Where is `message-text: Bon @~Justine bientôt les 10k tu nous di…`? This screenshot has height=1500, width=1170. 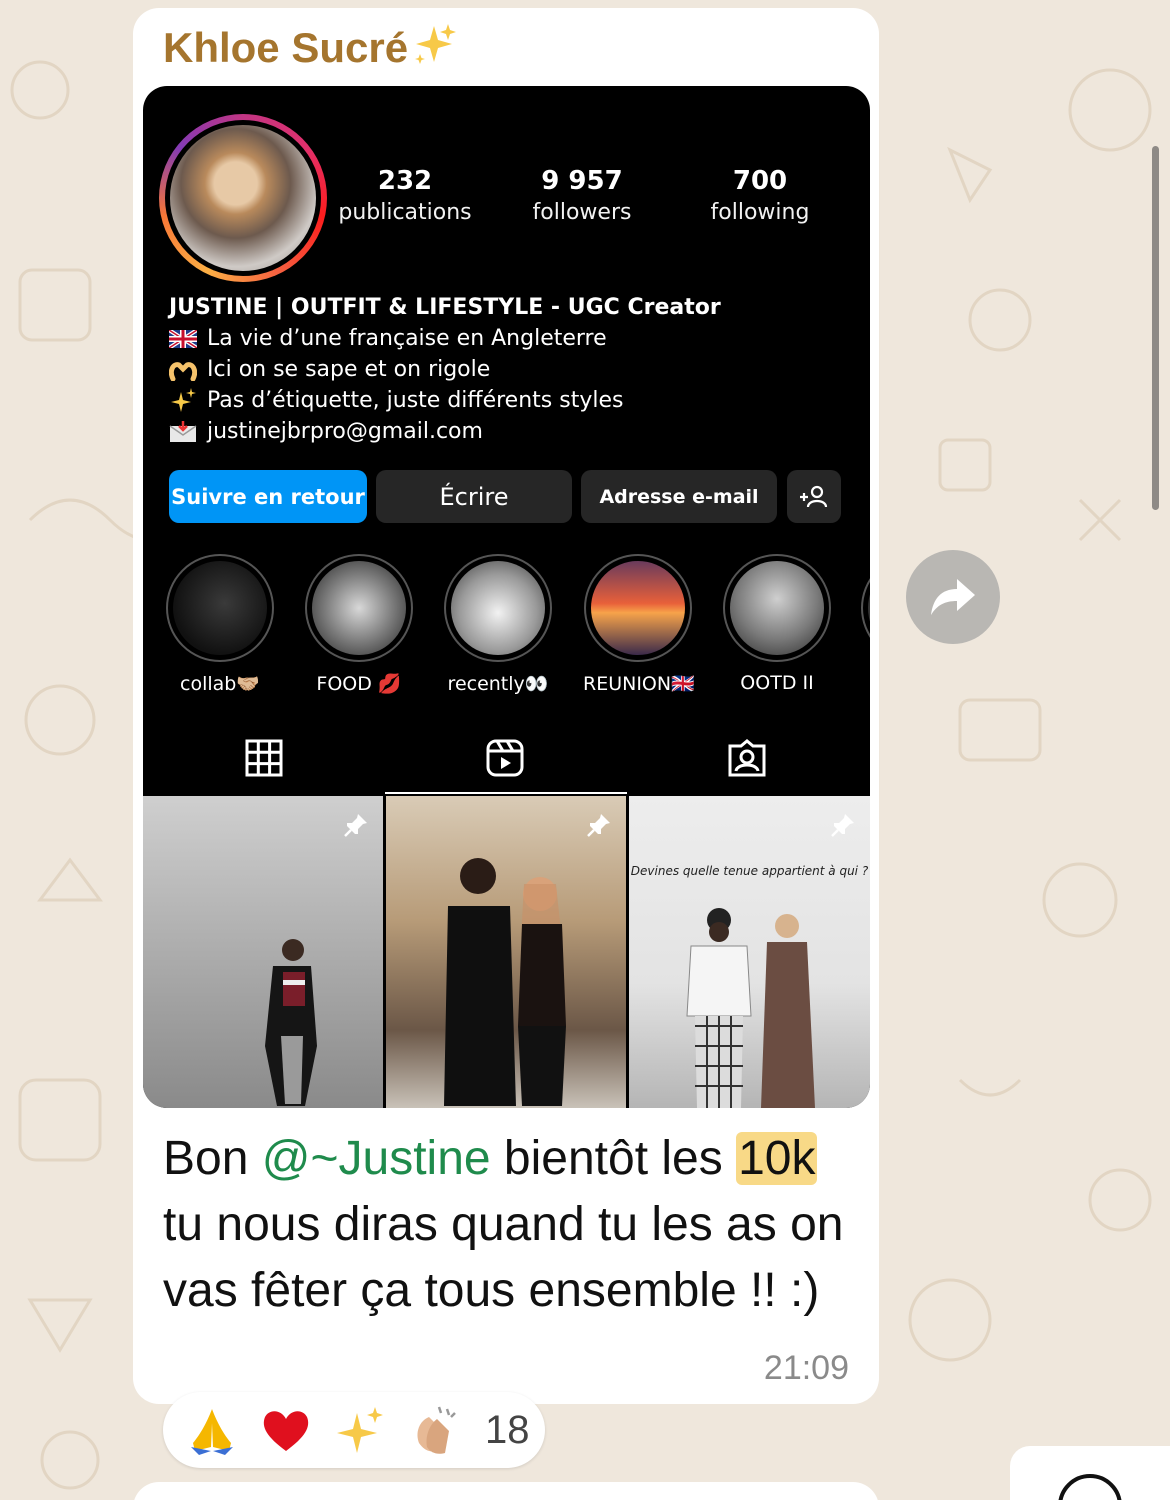 message-text: Bon @~Justine bientôt les 10k tu nous di… is located at coordinates (503, 1224).